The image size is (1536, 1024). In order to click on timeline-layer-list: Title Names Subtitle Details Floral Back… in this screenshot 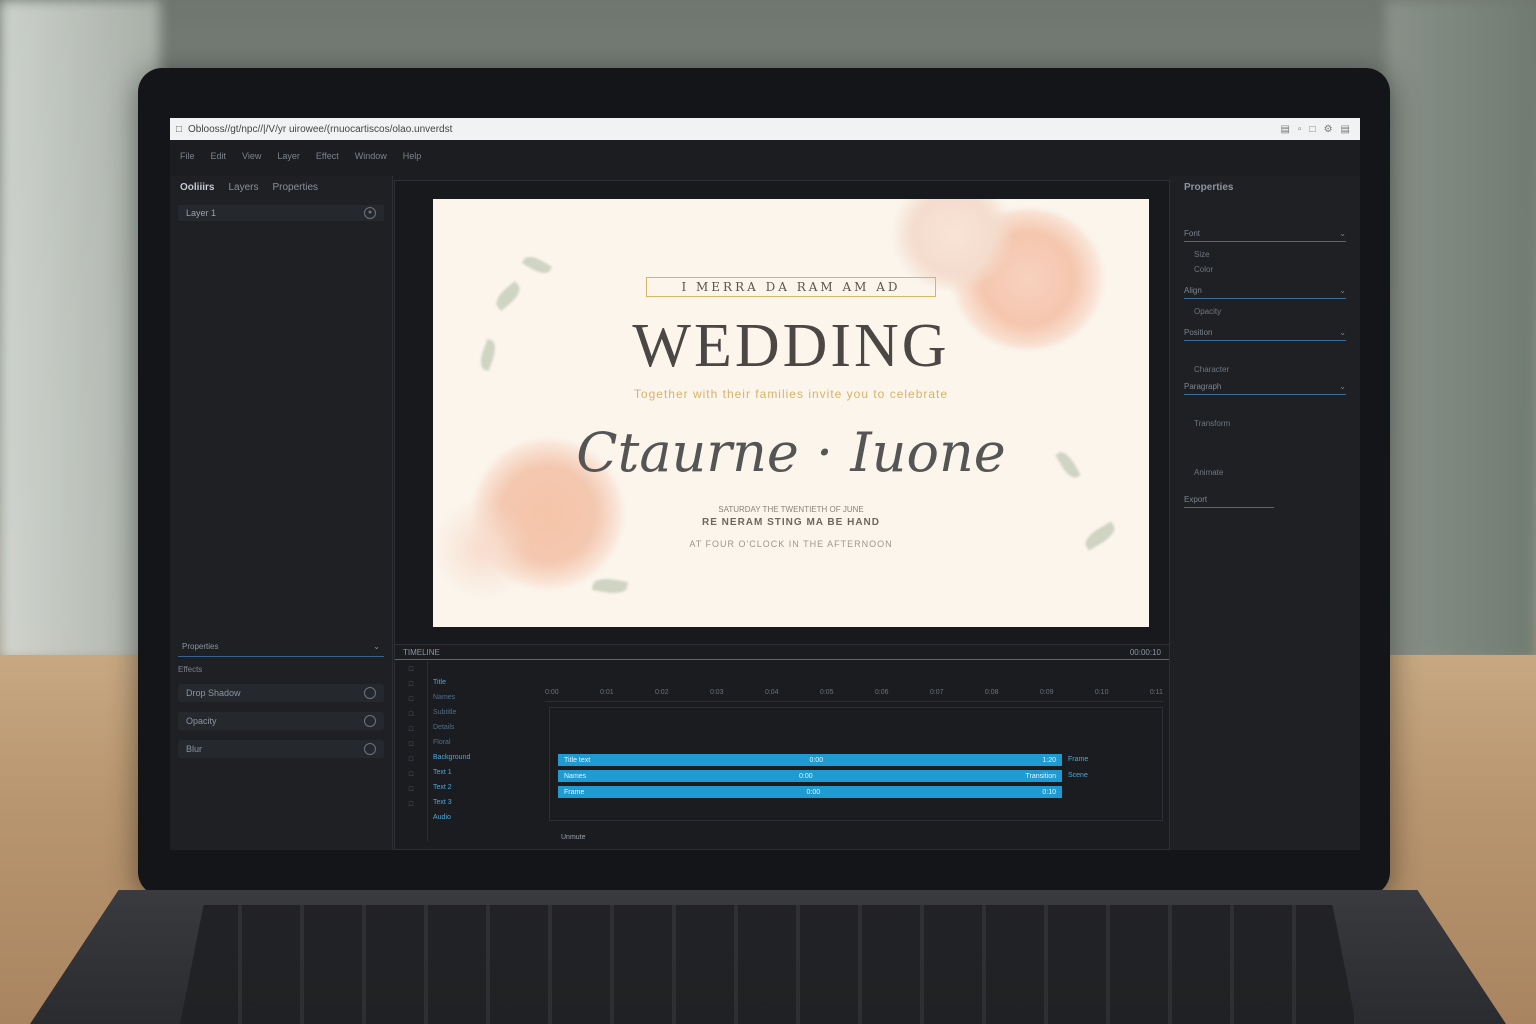, I will do `click(488, 754)`.